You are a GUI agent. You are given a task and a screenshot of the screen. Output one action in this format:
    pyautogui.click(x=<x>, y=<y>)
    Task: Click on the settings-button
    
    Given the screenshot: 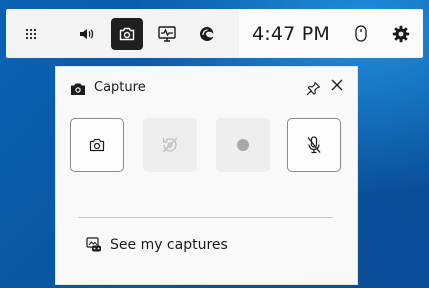 What is the action you would take?
    pyautogui.click(x=401, y=34)
    